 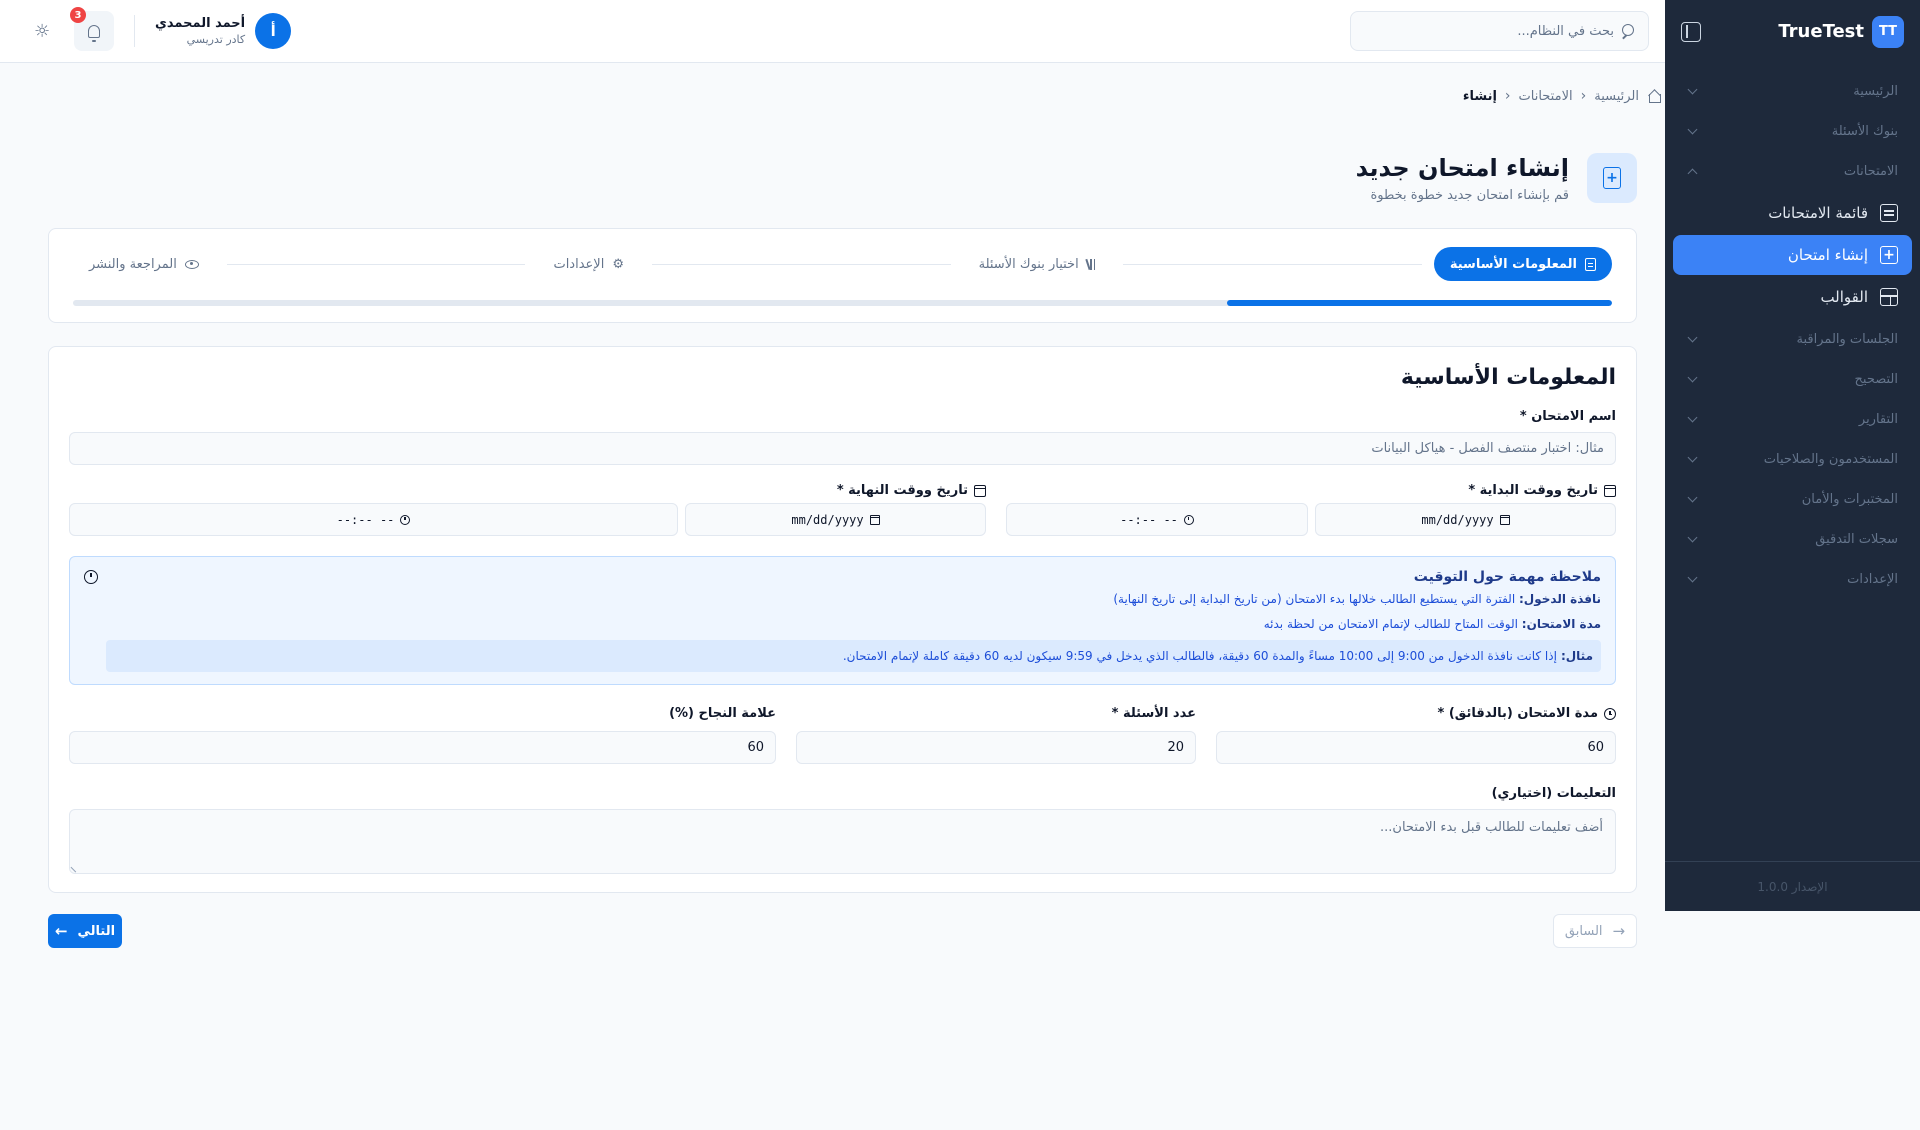 I want to click on note-duration-label: مدة الامتحان:, so click(x=1561, y=624).